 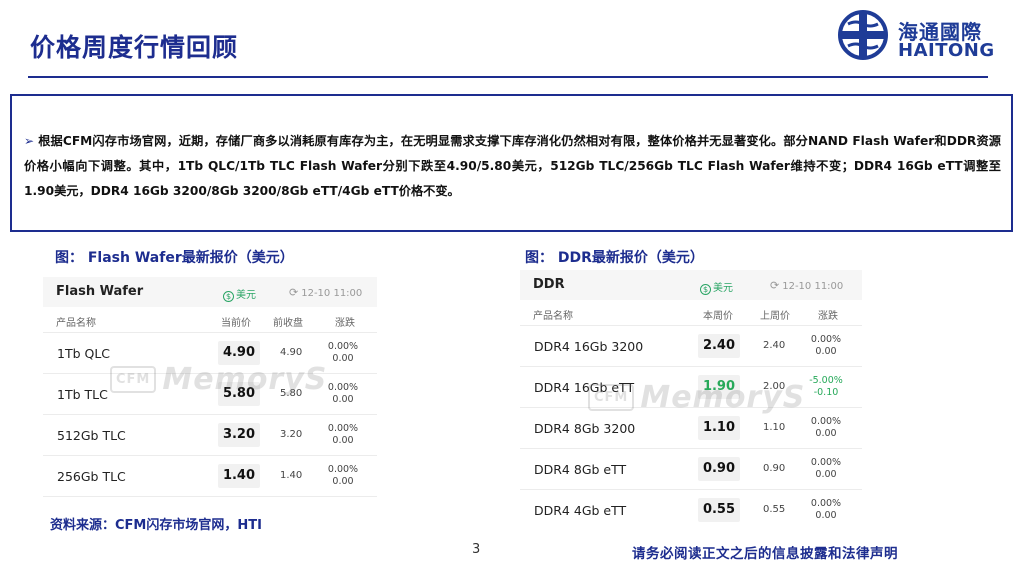 I want to click on current-price: 0.90, so click(x=719, y=469).